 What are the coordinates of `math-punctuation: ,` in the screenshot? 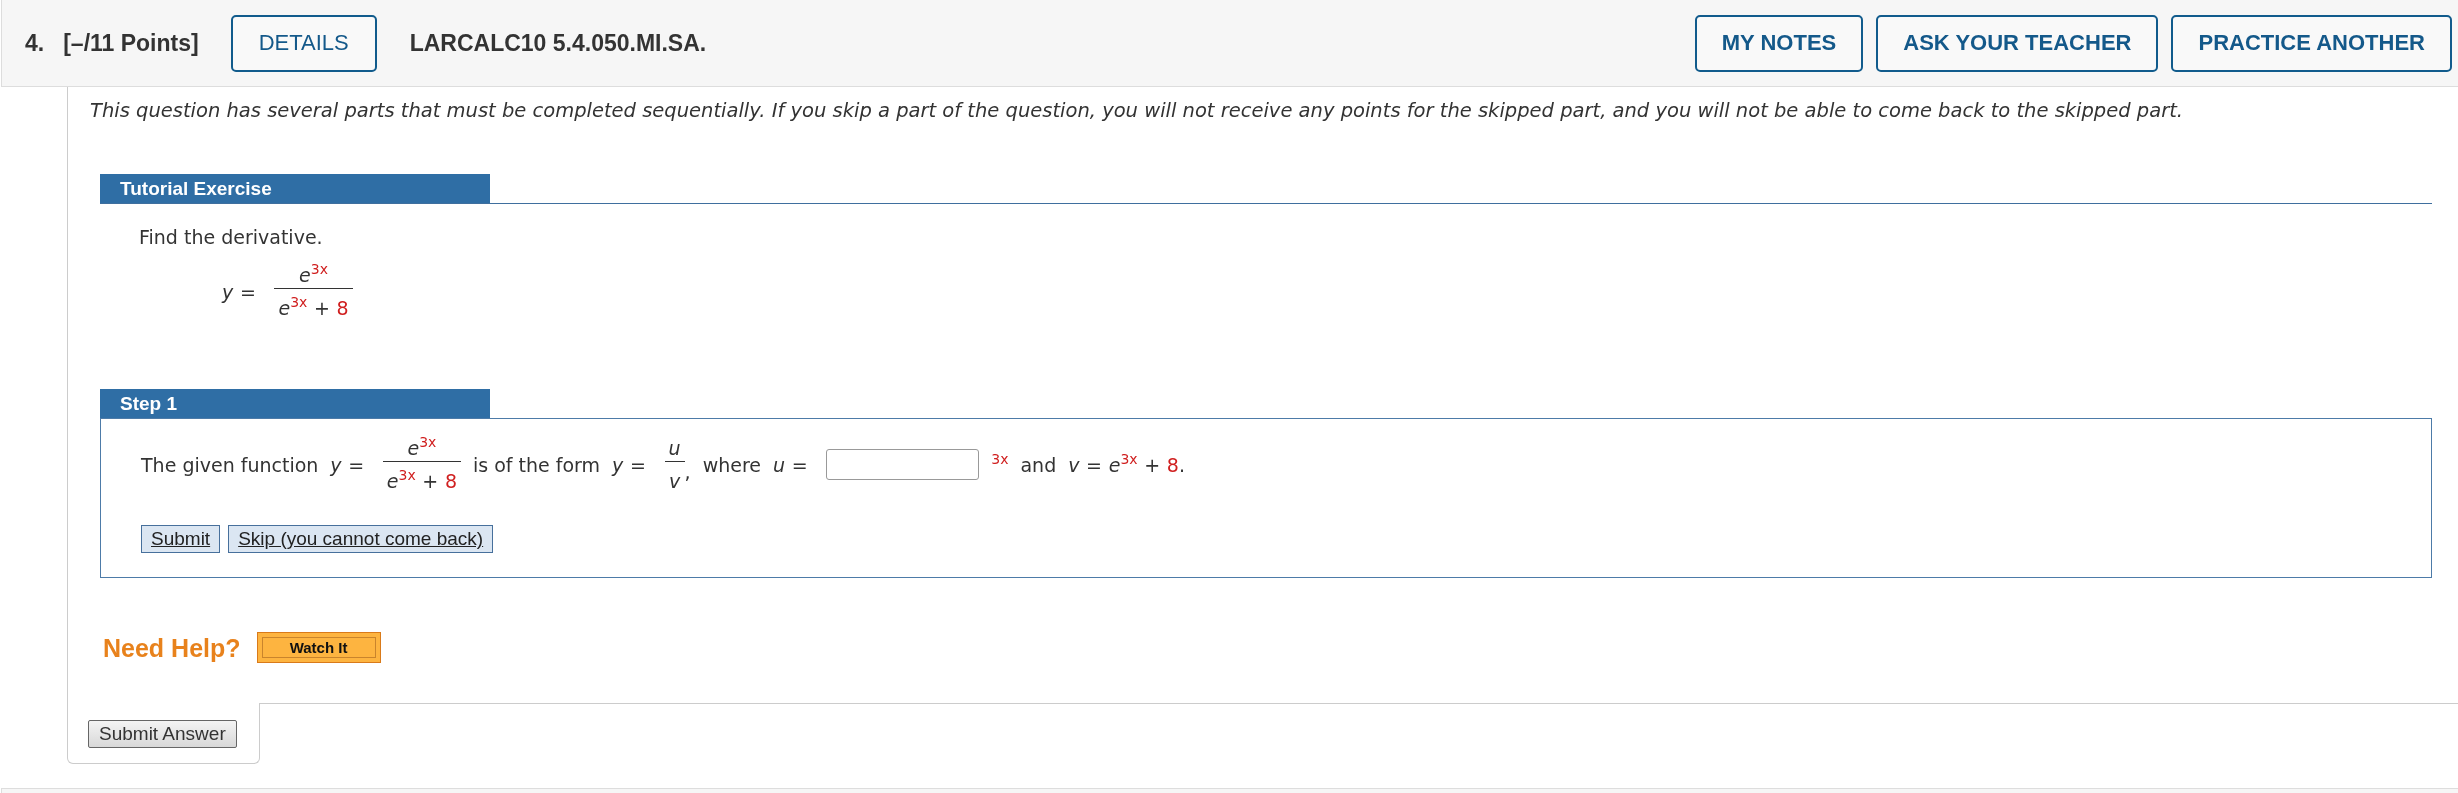 It's located at (687, 471).